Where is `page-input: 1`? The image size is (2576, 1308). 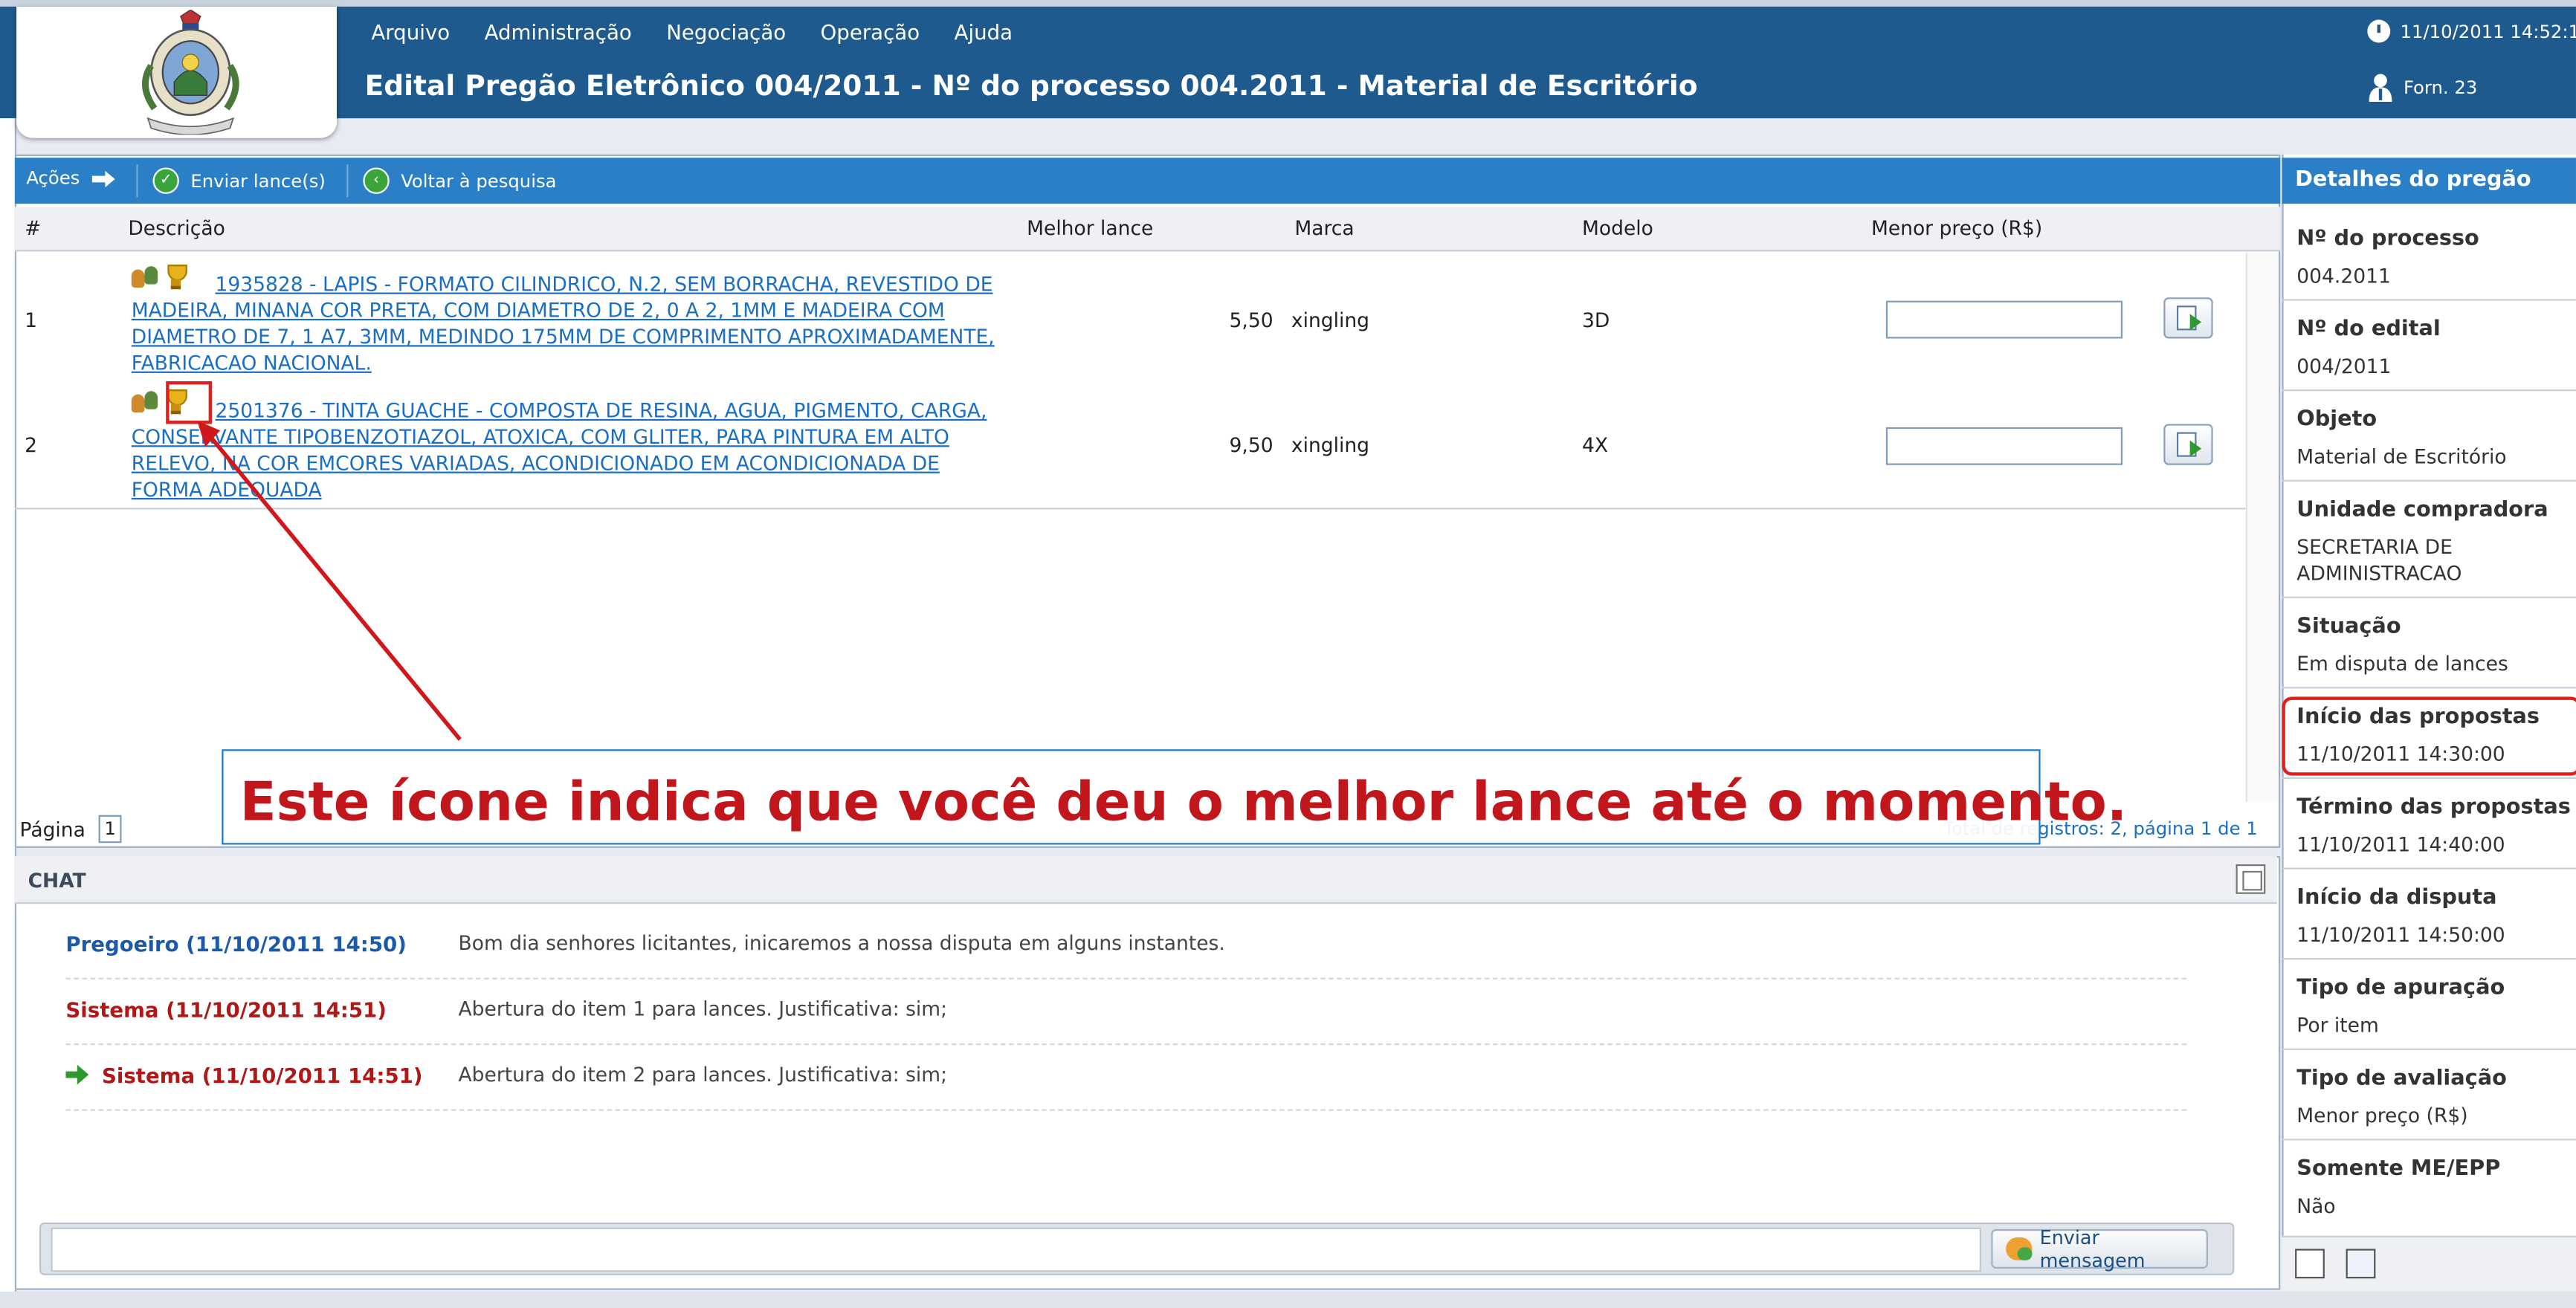 page-input: 1 is located at coordinates (110, 829).